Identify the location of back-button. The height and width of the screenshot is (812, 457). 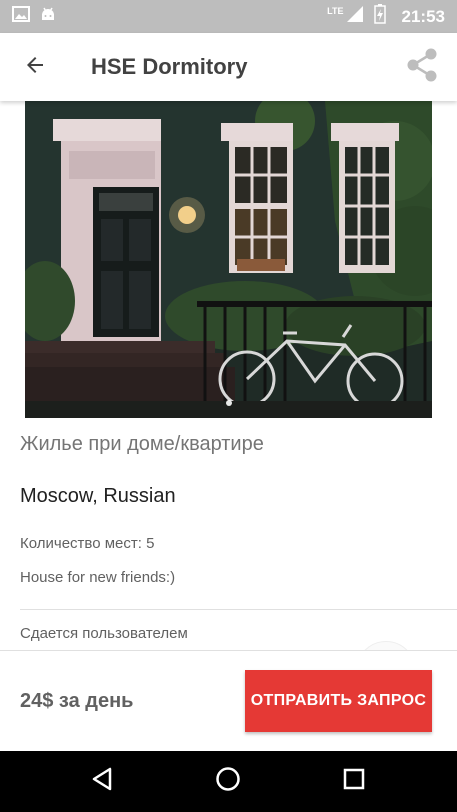
(35, 67).